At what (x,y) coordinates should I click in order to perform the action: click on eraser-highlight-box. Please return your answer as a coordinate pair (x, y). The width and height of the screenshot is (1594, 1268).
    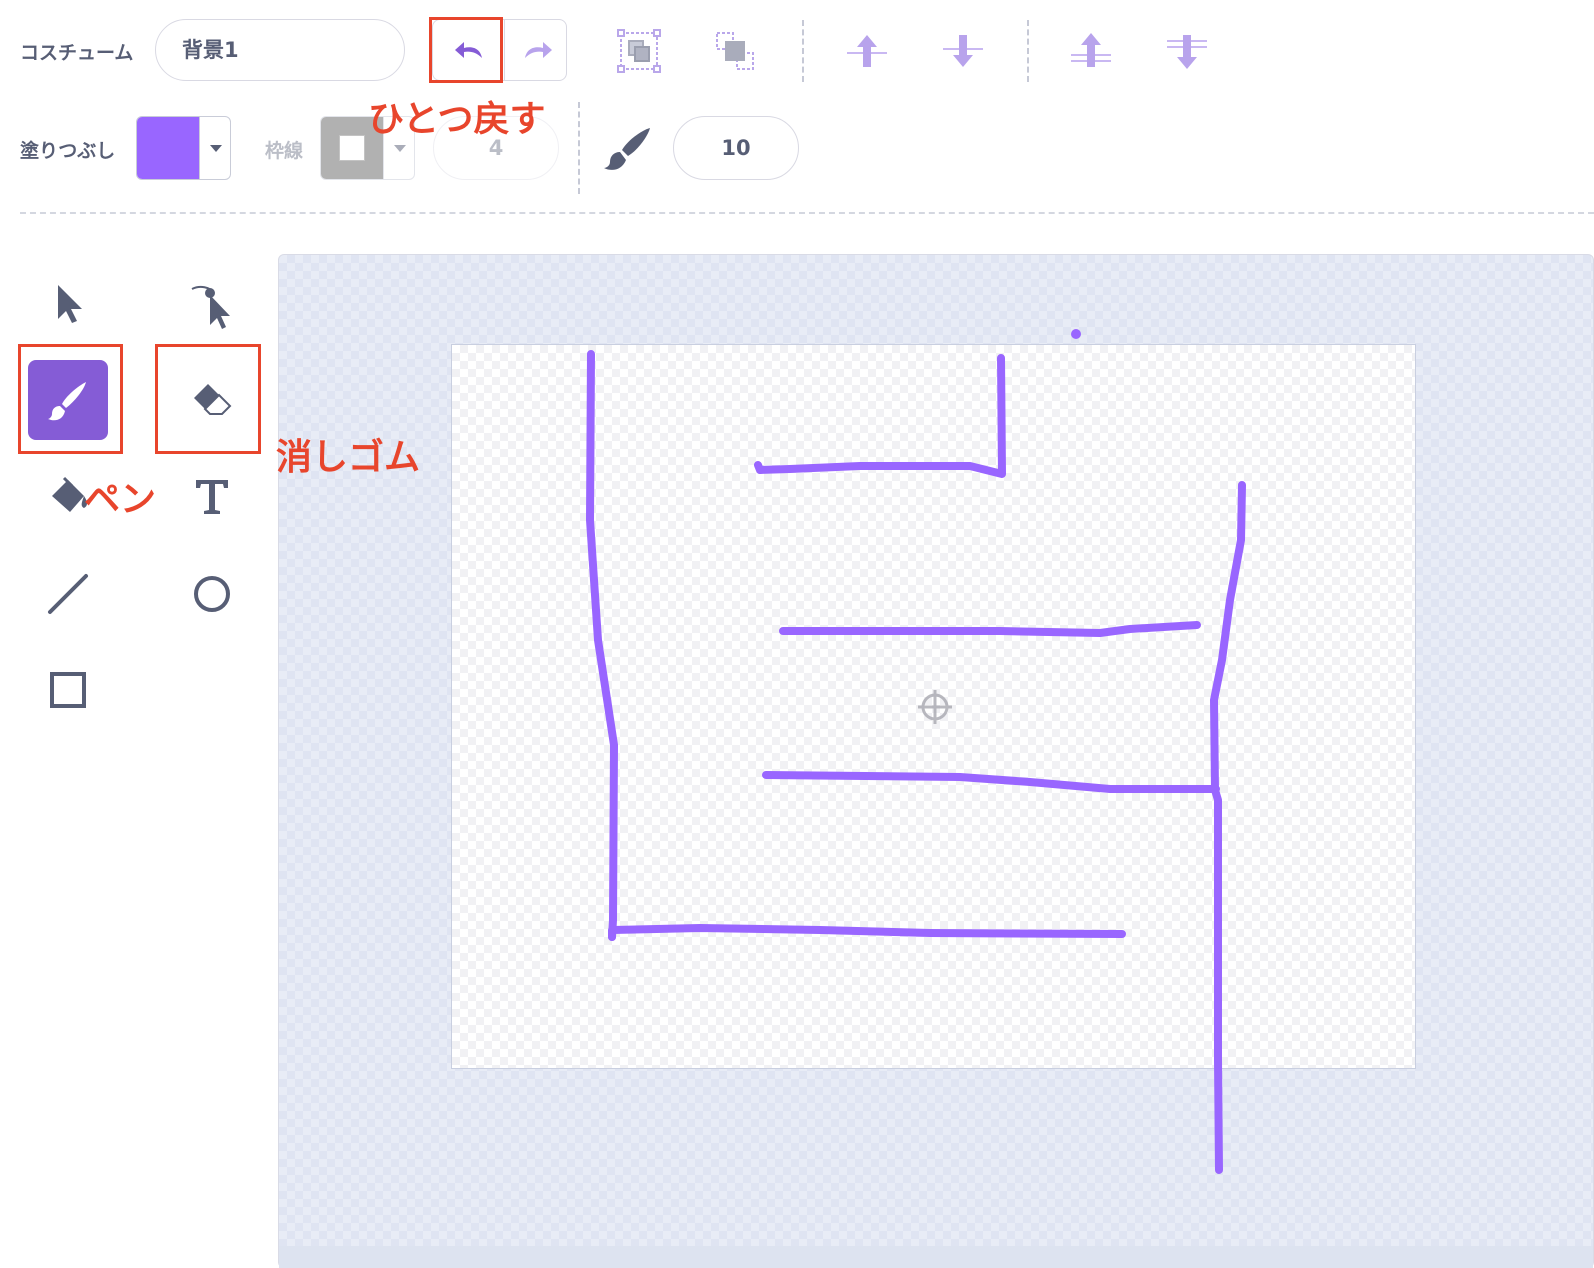
    Looking at the image, I should click on (208, 399).